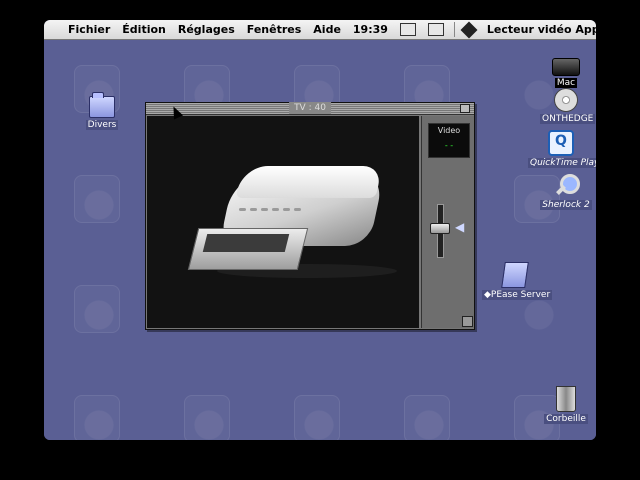 The height and width of the screenshot is (480, 640). What do you see at coordinates (449, 130) in the screenshot?
I see `video-source-label: Video` at bounding box center [449, 130].